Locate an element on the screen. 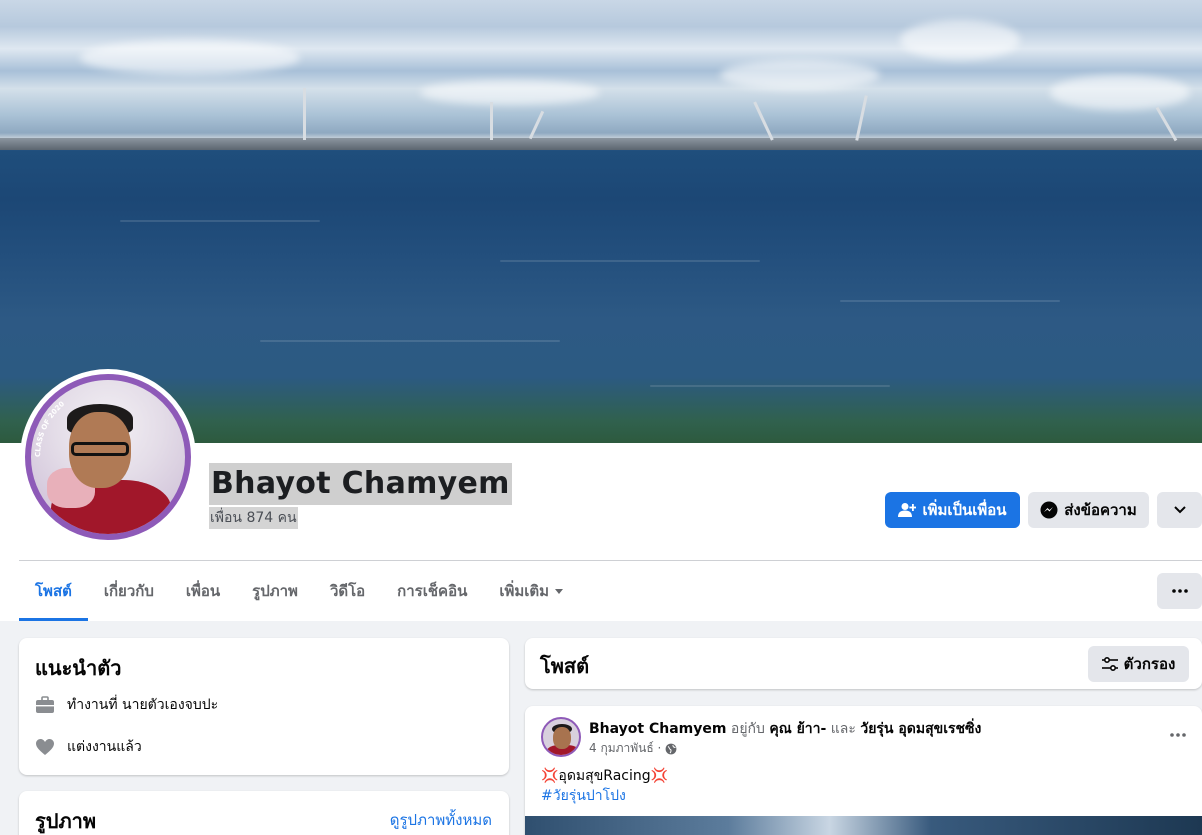 The height and width of the screenshot is (835, 1202). filter-sliders-icon is located at coordinates (1109, 664).